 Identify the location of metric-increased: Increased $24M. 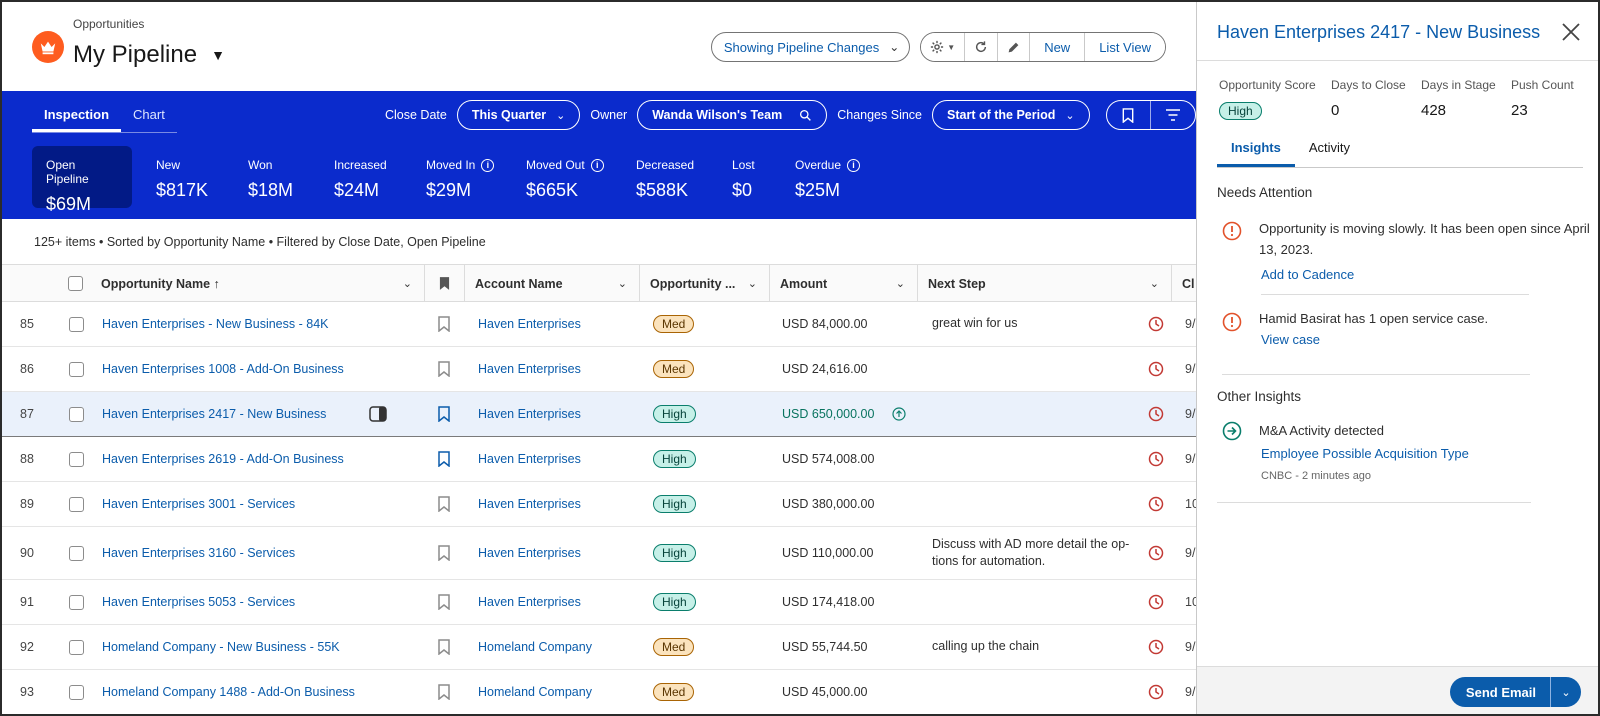
(366, 177).